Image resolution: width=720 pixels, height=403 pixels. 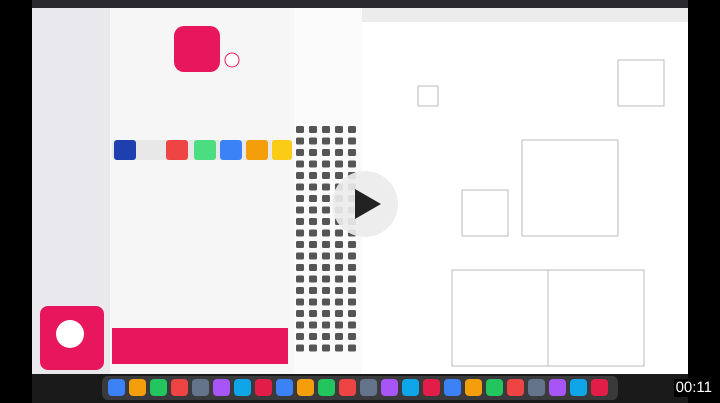 I want to click on elapsed-time: 00:11, so click(x=694, y=388).